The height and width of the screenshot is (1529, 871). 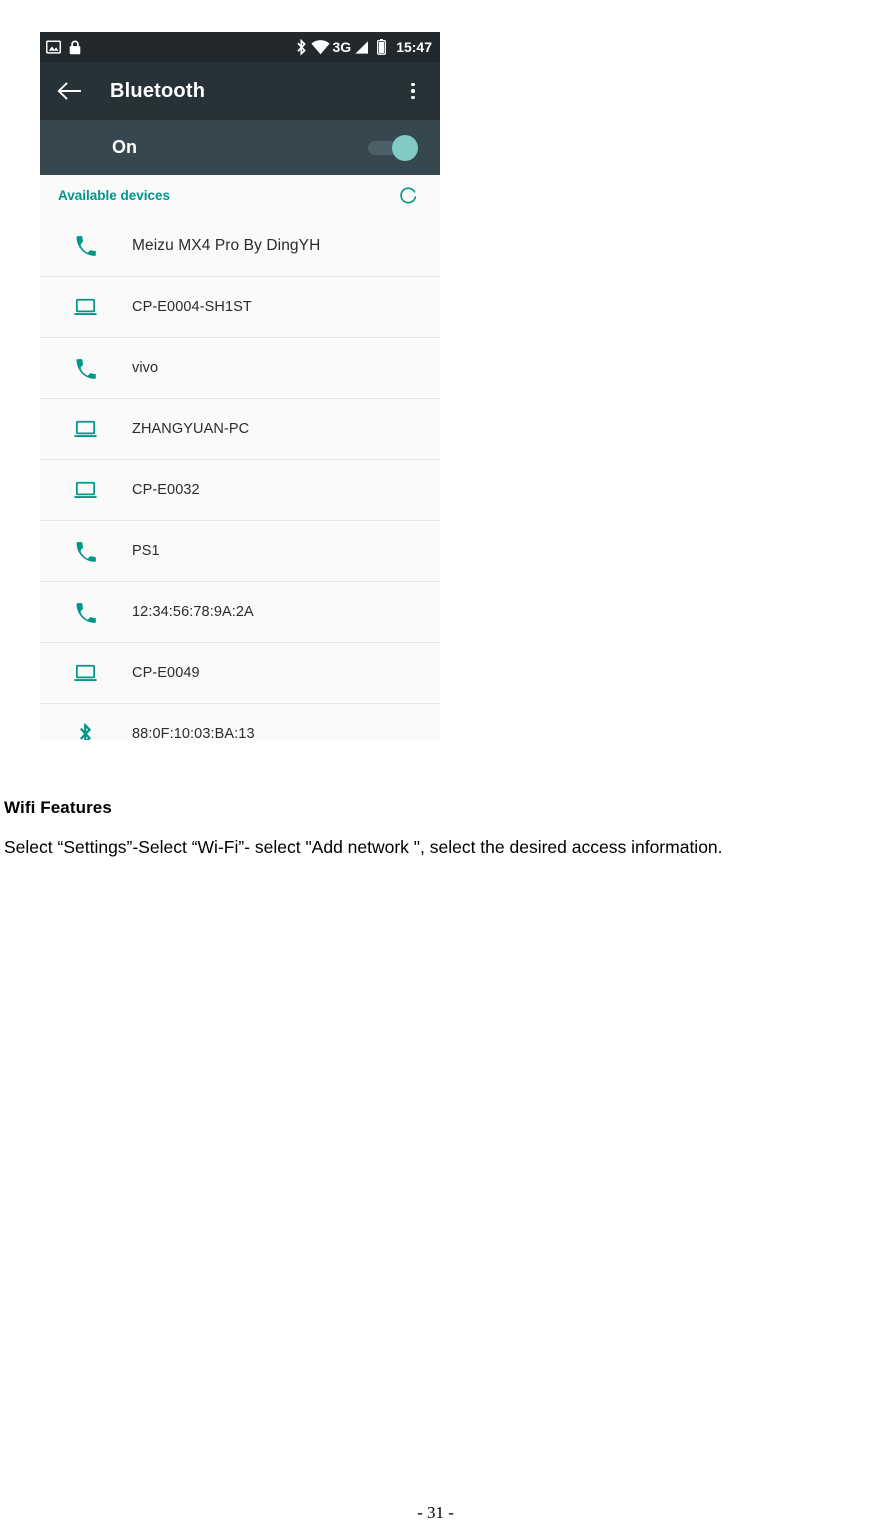 I want to click on device-name: CP-E0049, so click(x=166, y=673).